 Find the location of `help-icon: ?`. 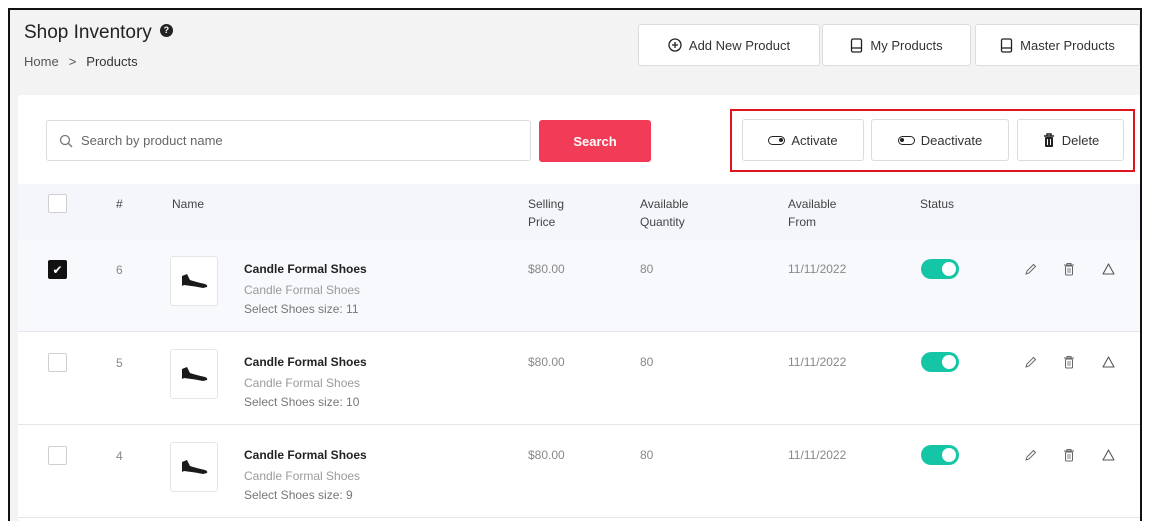

help-icon: ? is located at coordinates (166, 30).